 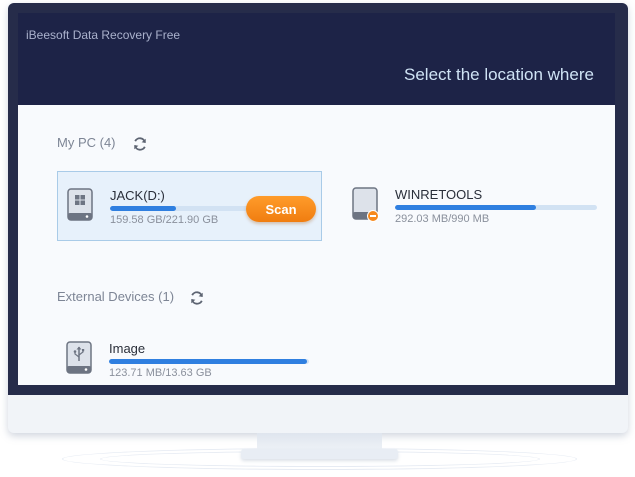 I want to click on page-heading: Select the location where, so click(x=499, y=74).